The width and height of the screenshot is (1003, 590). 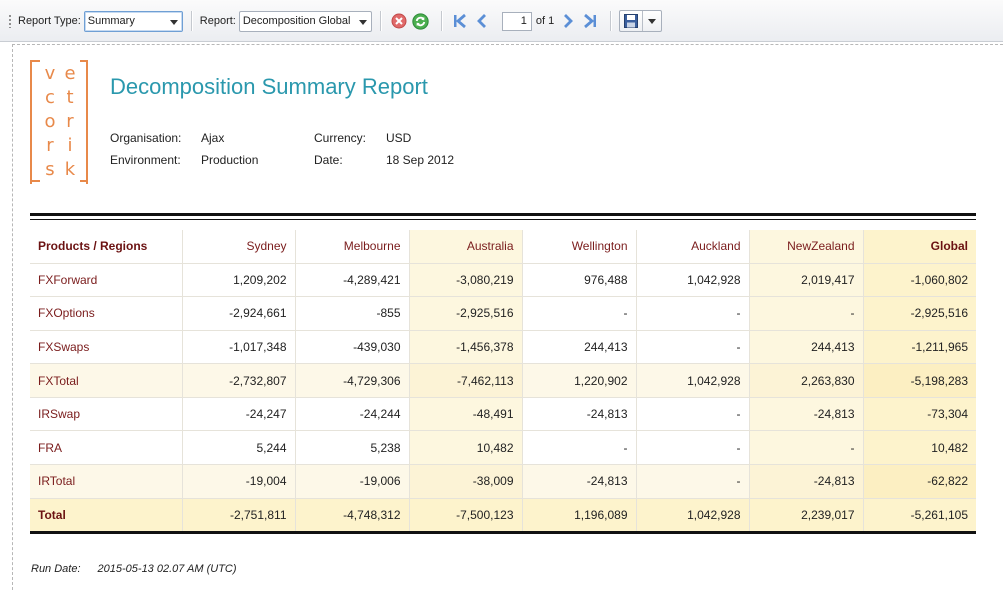 I want to click on column-header: Wellington, so click(x=578, y=247).